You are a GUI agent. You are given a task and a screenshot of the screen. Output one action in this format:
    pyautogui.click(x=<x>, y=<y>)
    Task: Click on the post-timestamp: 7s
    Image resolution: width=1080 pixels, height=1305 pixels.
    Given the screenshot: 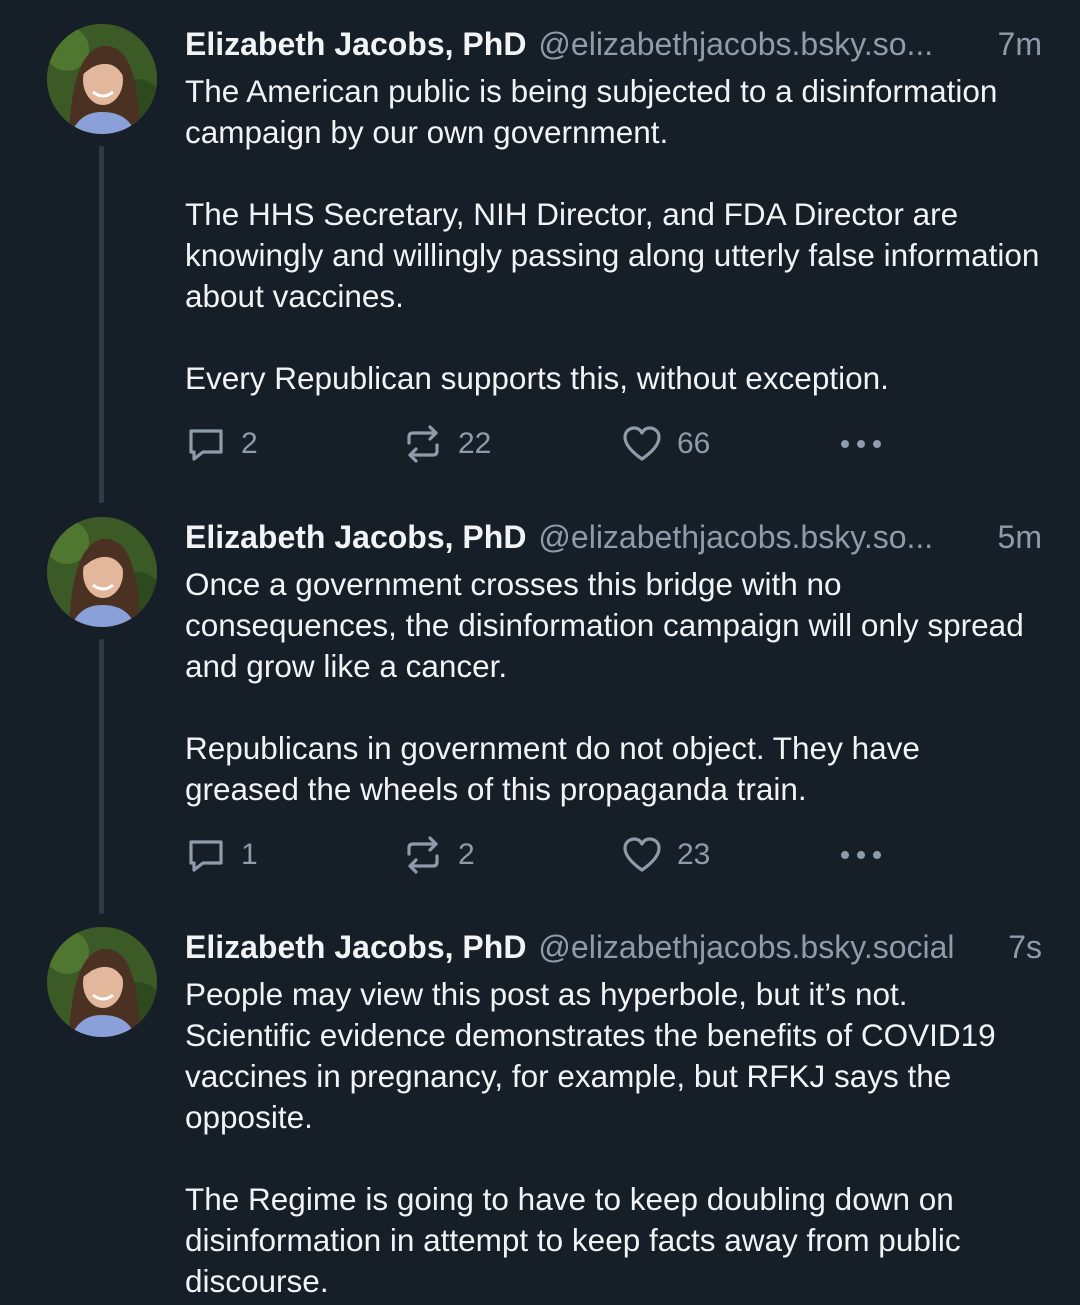 What is the action you would take?
    pyautogui.click(x=1025, y=947)
    